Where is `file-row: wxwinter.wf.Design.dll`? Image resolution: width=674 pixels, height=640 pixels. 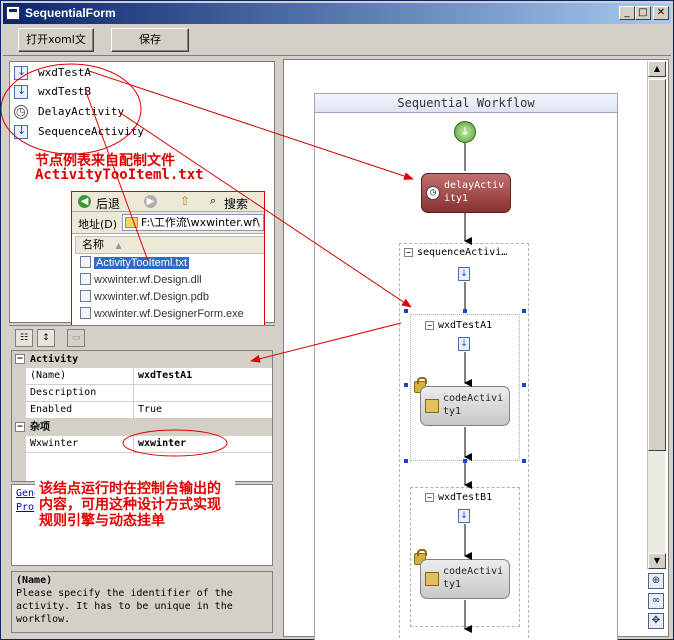 file-row: wxwinter.wf.Design.dll is located at coordinates (141, 281).